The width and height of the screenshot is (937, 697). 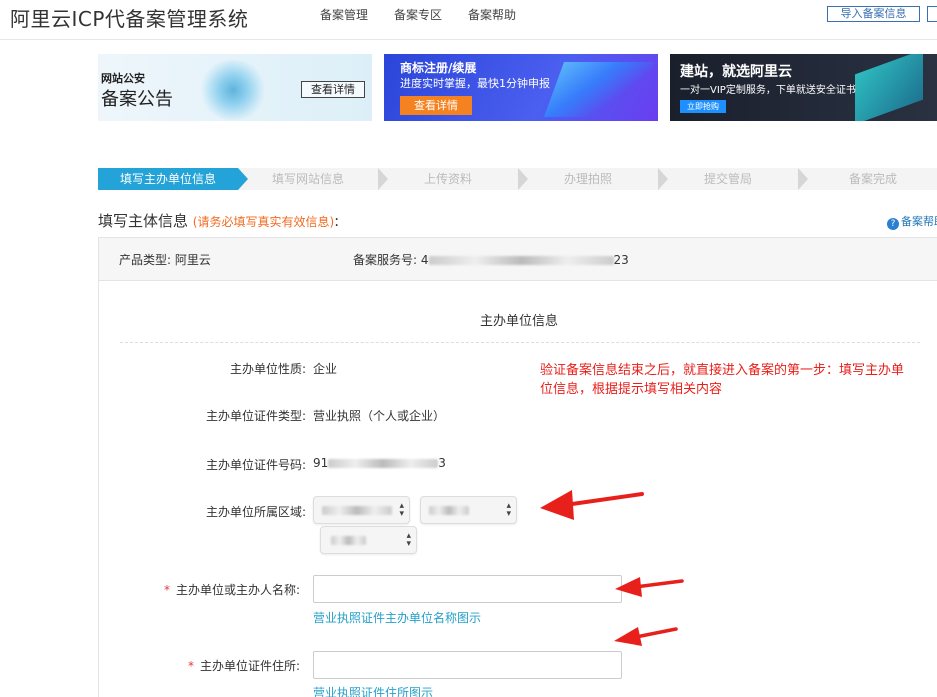 What do you see at coordinates (768, 90) in the screenshot?
I see `banner3-subtitle: 一对一VIP定制服务，下单就送安全证书` at bounding box center [768, 90].